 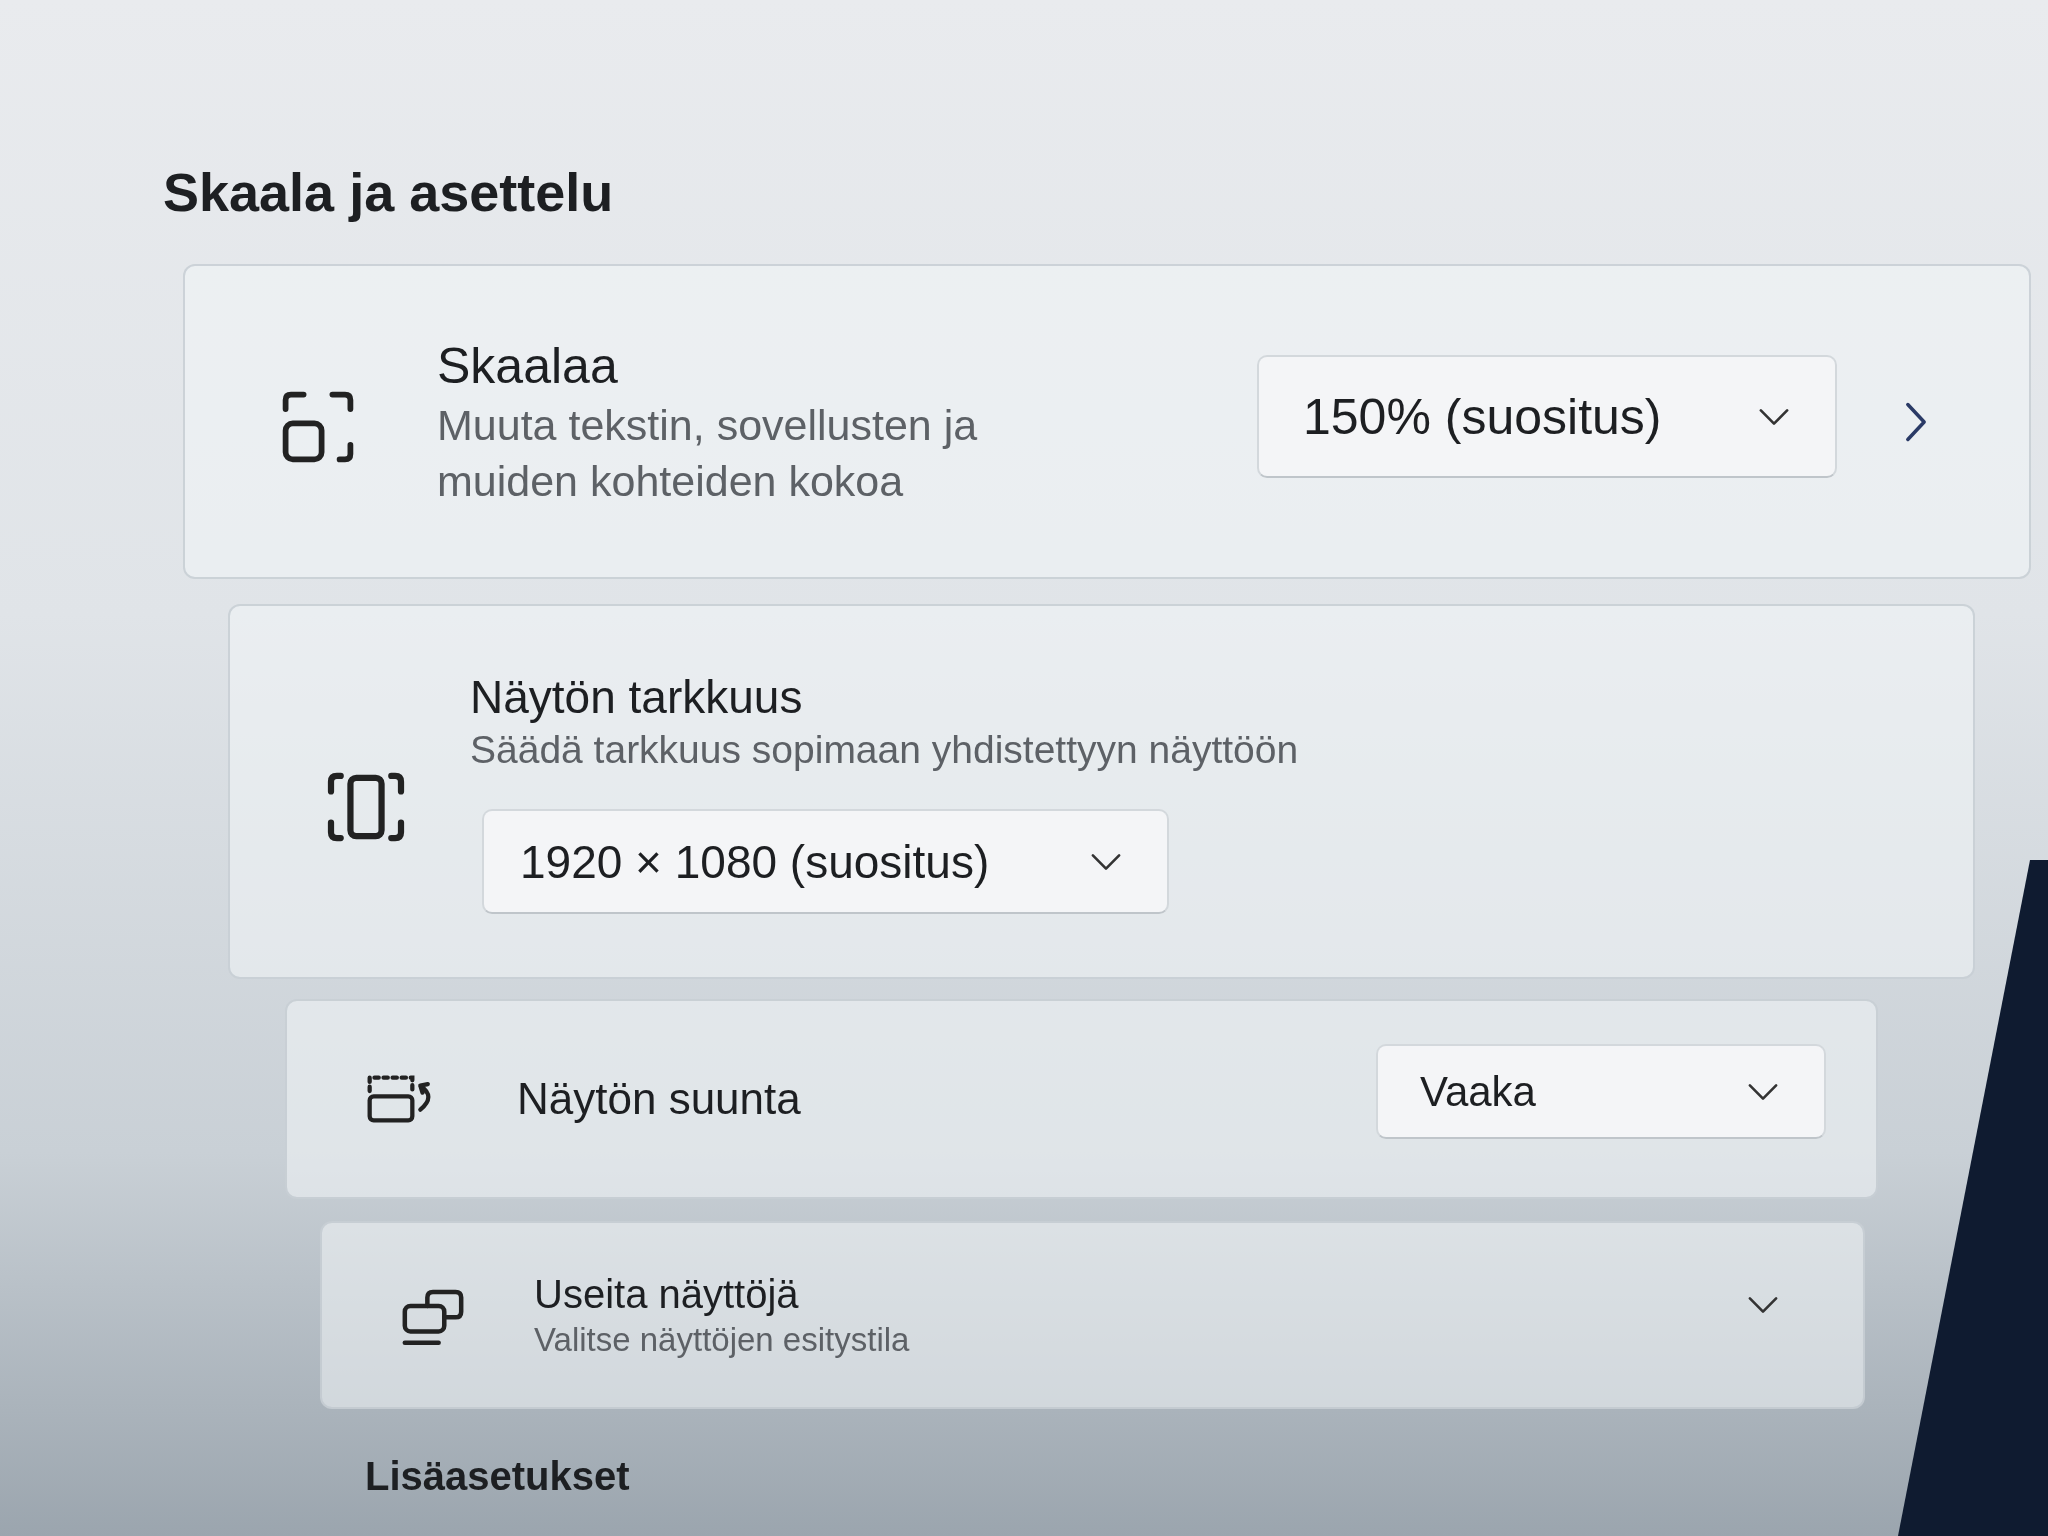 I want to click on setting-title: Skaalaa, so click(x=527, y=366).